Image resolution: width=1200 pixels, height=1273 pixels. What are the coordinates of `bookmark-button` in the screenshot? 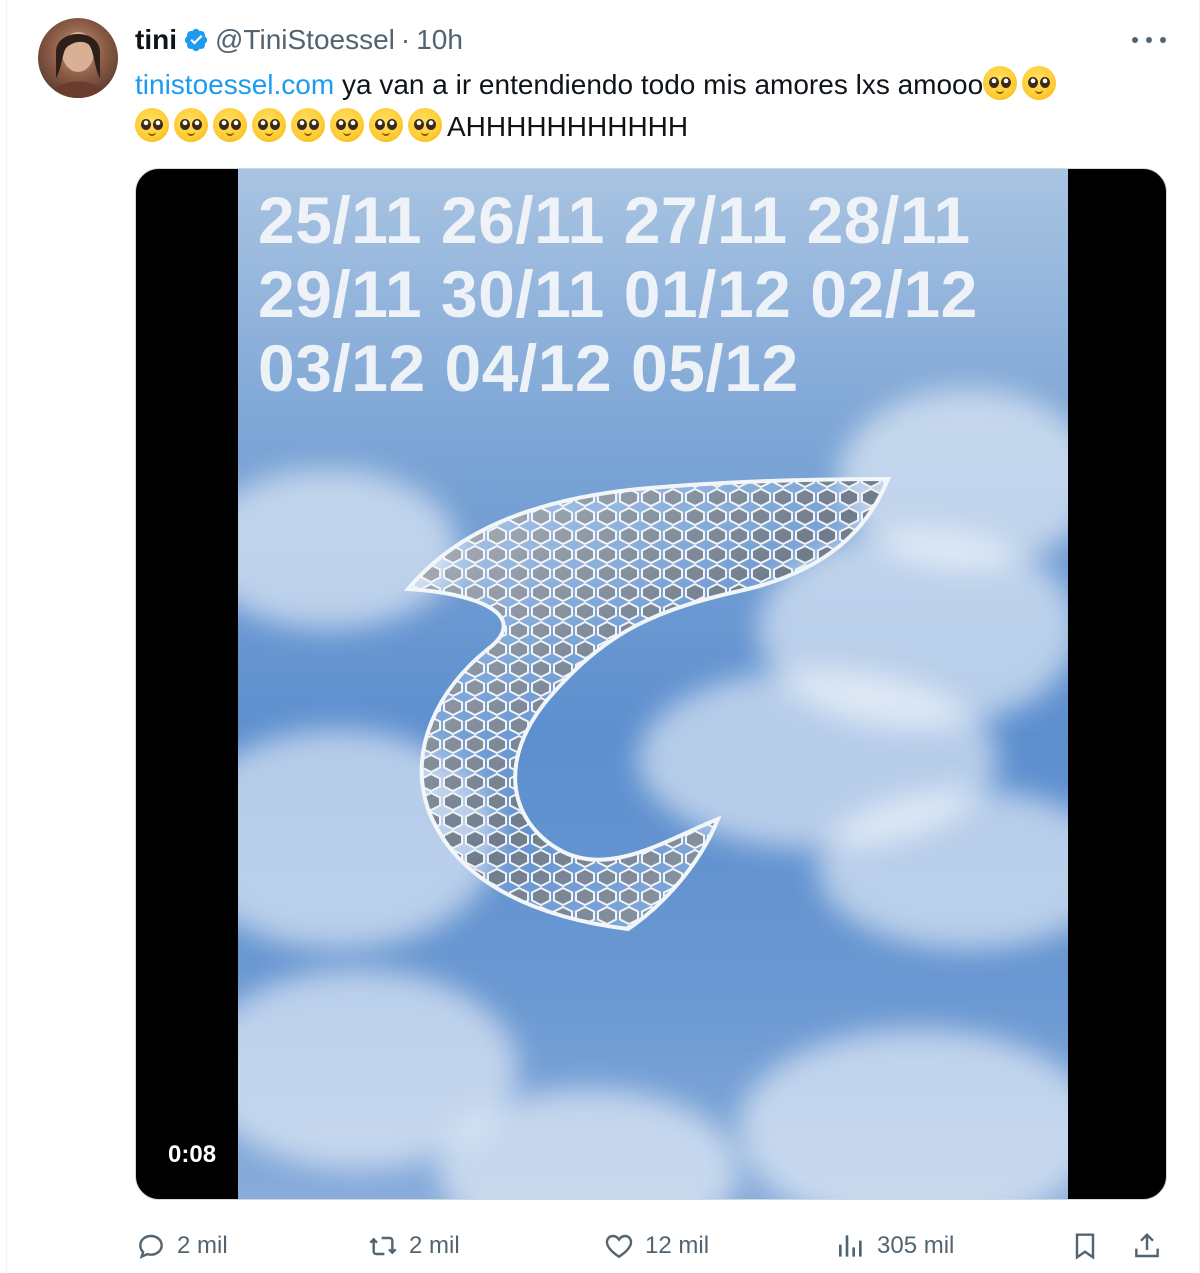 It's located at (1085, 1246).